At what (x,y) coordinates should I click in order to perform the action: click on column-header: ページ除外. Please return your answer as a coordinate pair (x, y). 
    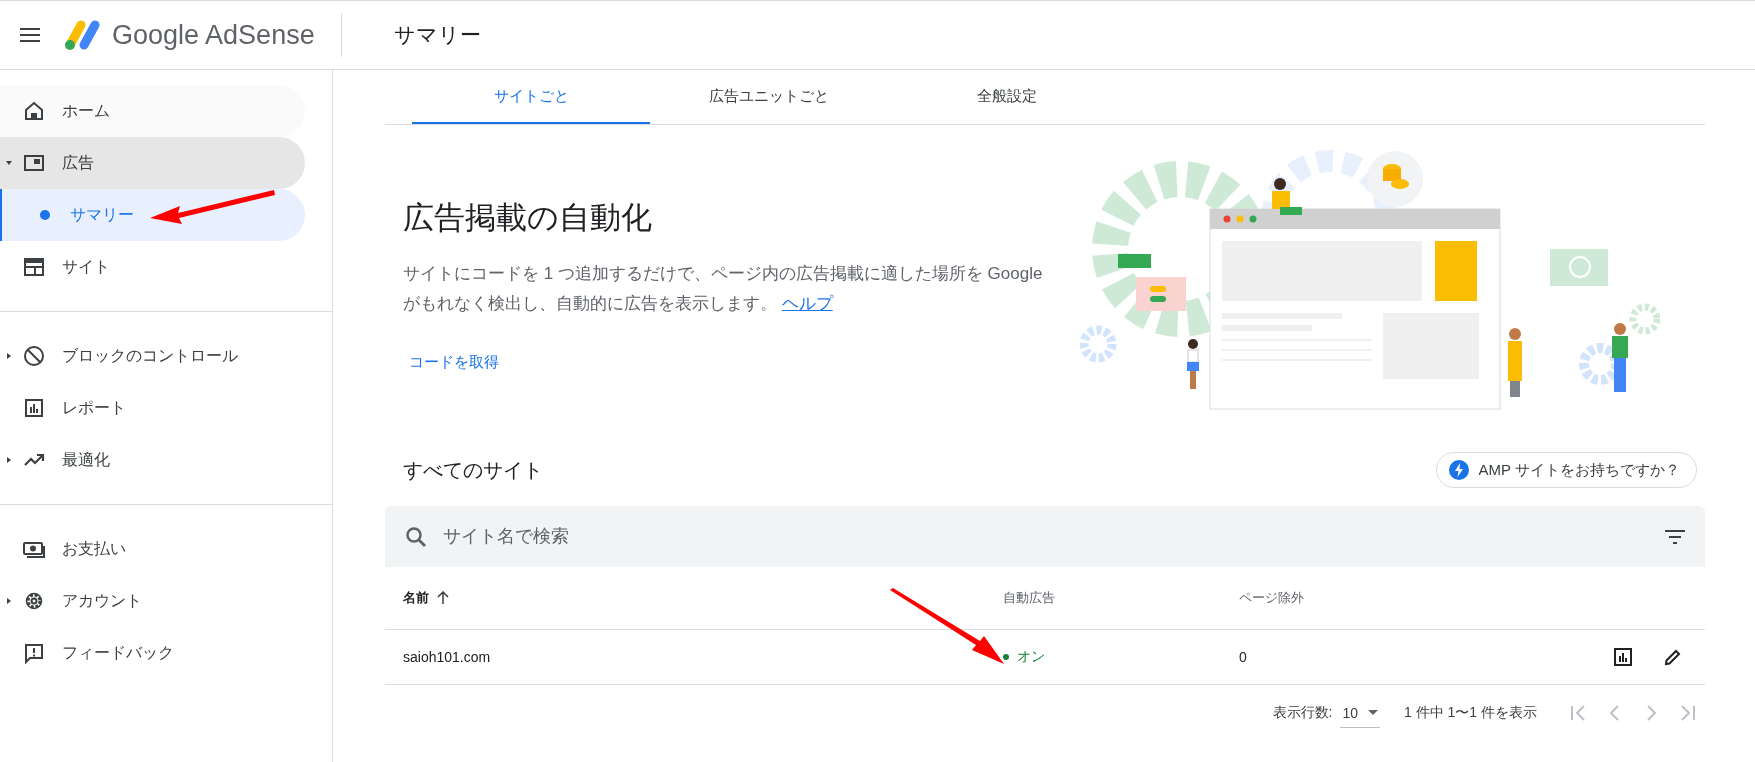
    Looking at the image, I should click on (1271, 598).